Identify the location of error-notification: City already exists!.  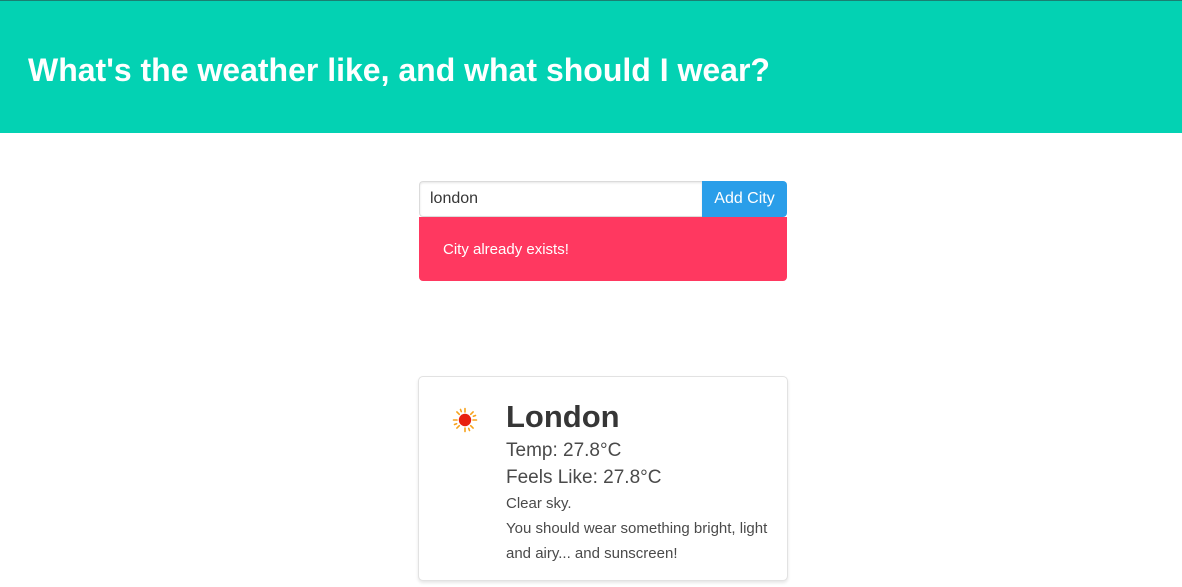
(603, 249).